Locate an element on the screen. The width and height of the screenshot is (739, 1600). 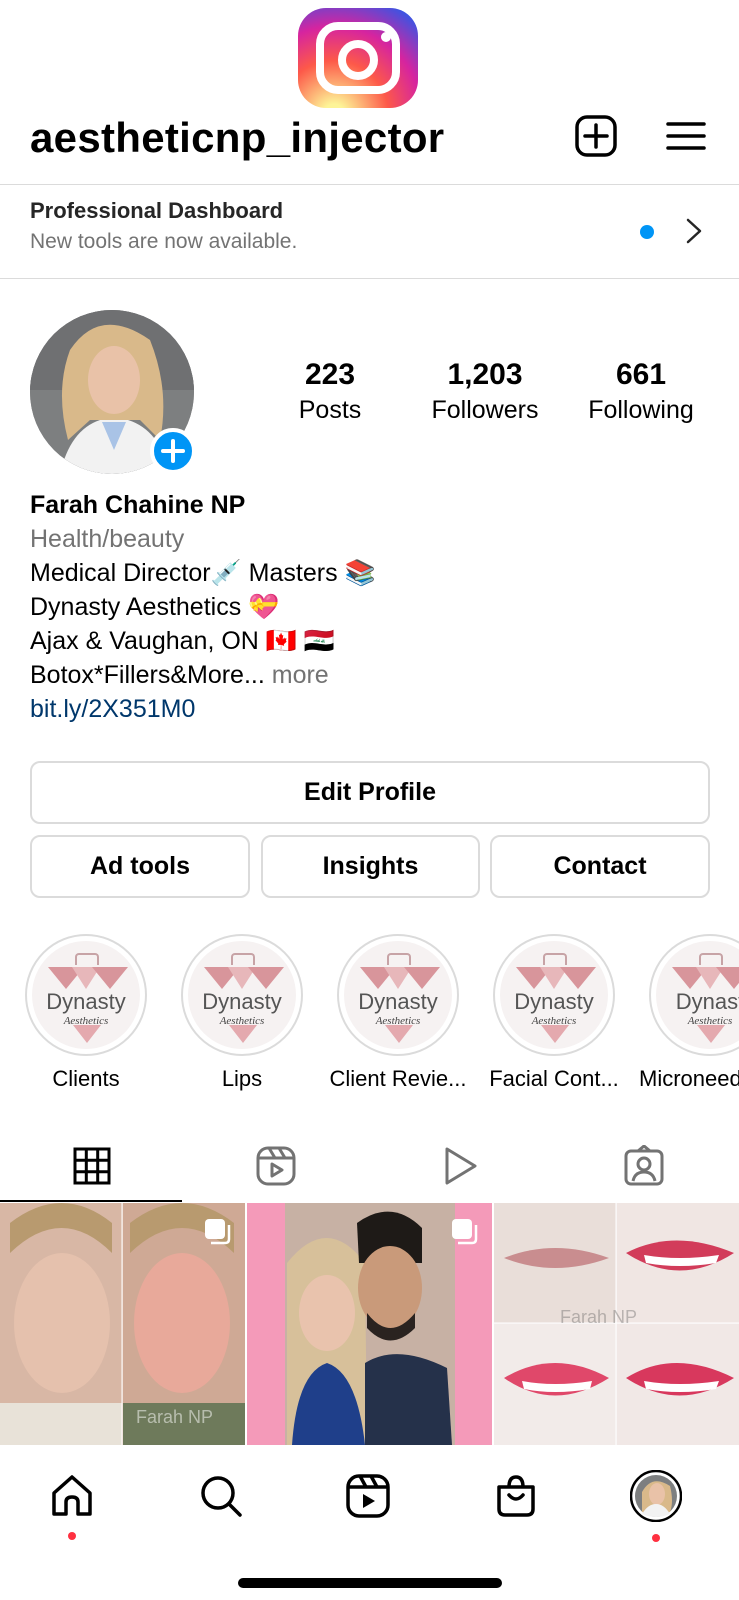
nav-shop is located at coordinates (516, 1496).